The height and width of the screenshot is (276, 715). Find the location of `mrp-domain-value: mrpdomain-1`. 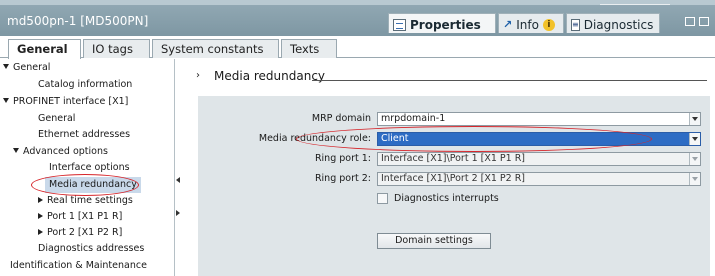

mrp-domain-value: mrpdomain-1 is located at coordinates (413, 118).